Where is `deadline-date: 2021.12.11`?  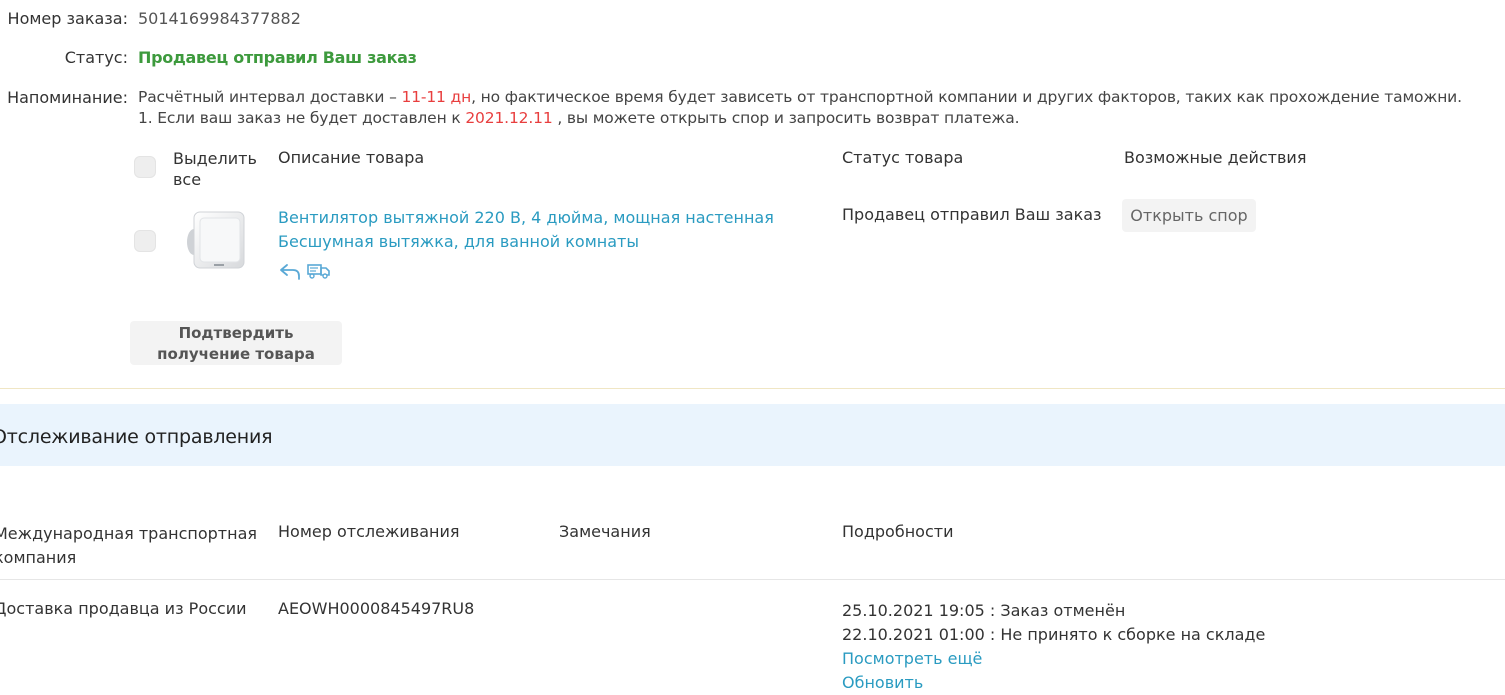 deadline-date: 2021.12.11 is located at coordinates (509, 118).